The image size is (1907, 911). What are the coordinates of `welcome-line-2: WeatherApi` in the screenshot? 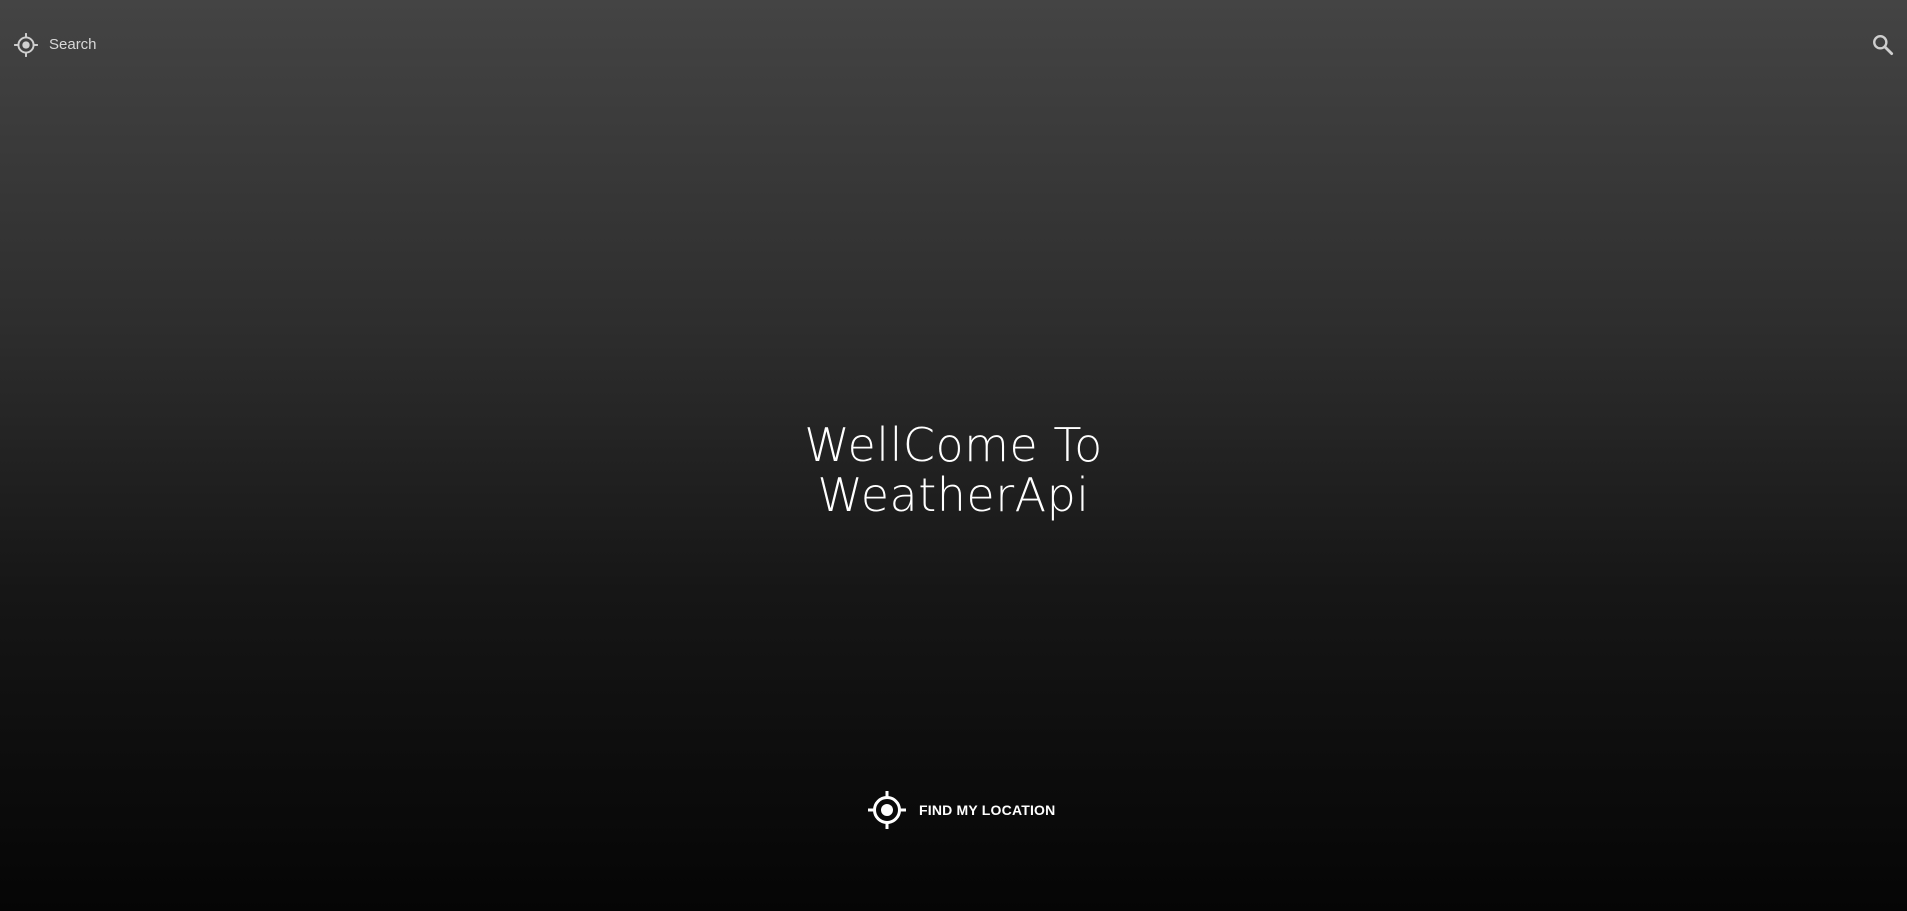 It's located at (953, 495).